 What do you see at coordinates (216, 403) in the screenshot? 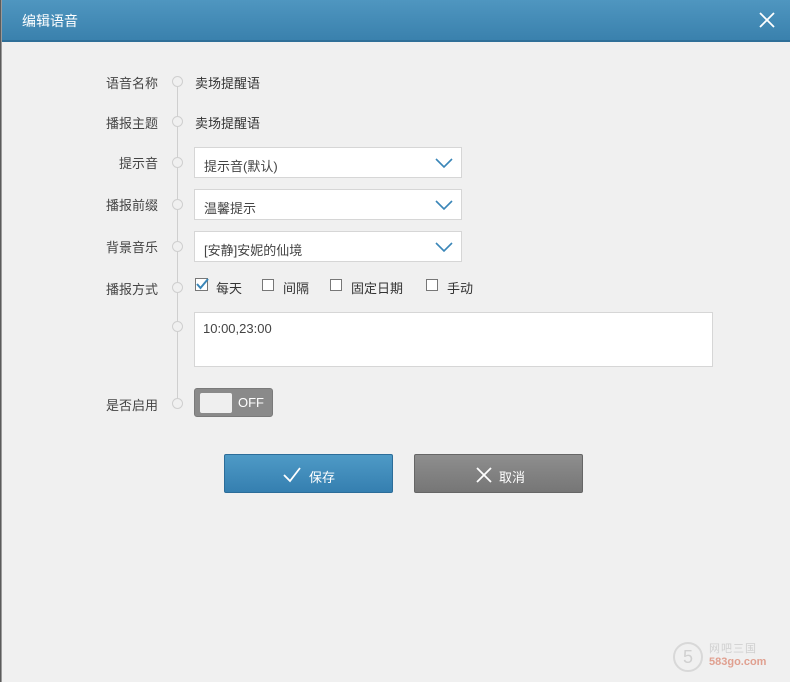
I see `toggle-knob` at bounding box center [216, 403].